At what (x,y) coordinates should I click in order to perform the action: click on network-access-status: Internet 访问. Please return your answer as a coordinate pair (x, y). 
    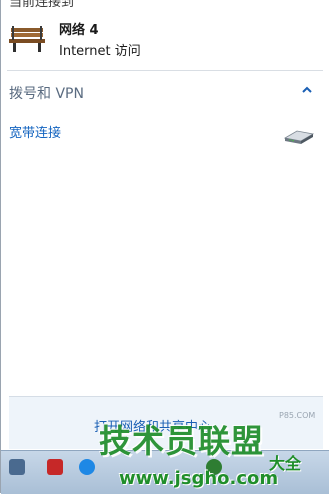
    Looking at the image, I should click on (100, 51).